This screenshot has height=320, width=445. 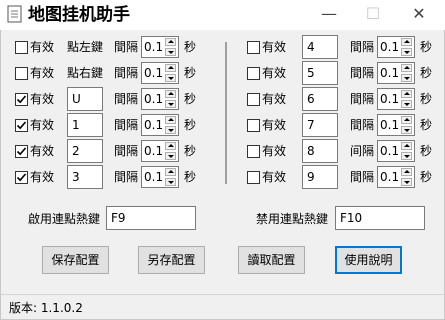 I want to click on close-button: ✕, so click(x=419, y=14).